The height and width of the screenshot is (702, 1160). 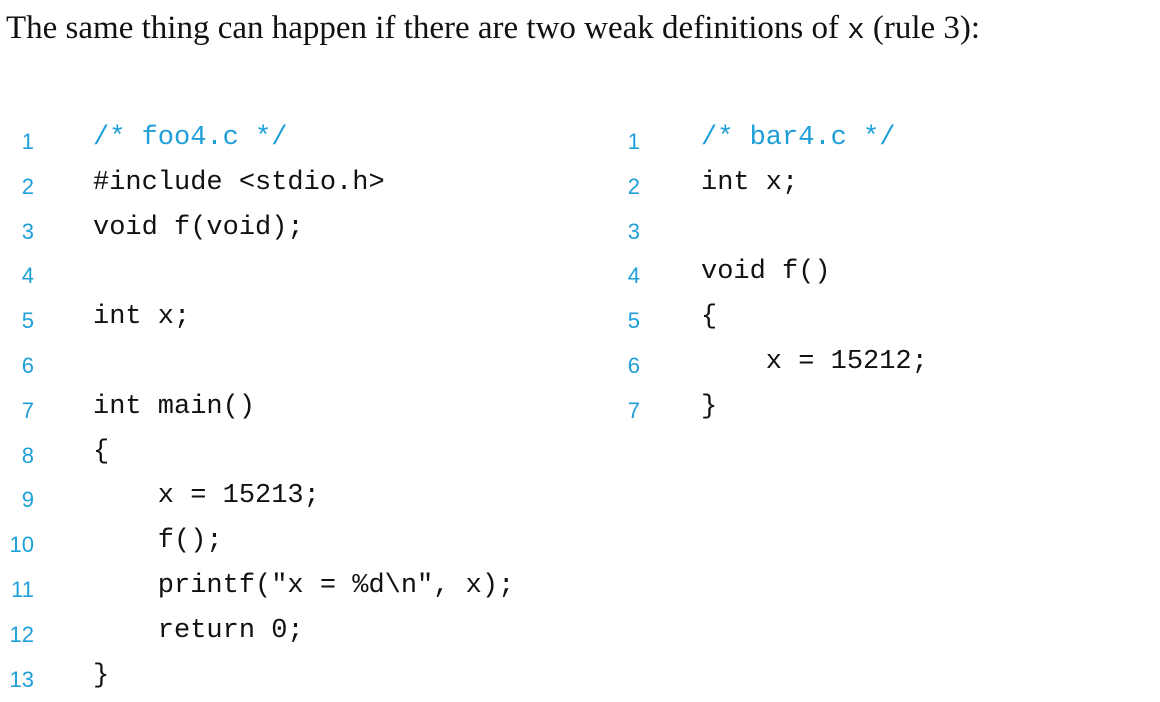 I want to click on line-number: 13, so click(x=21, y=679).